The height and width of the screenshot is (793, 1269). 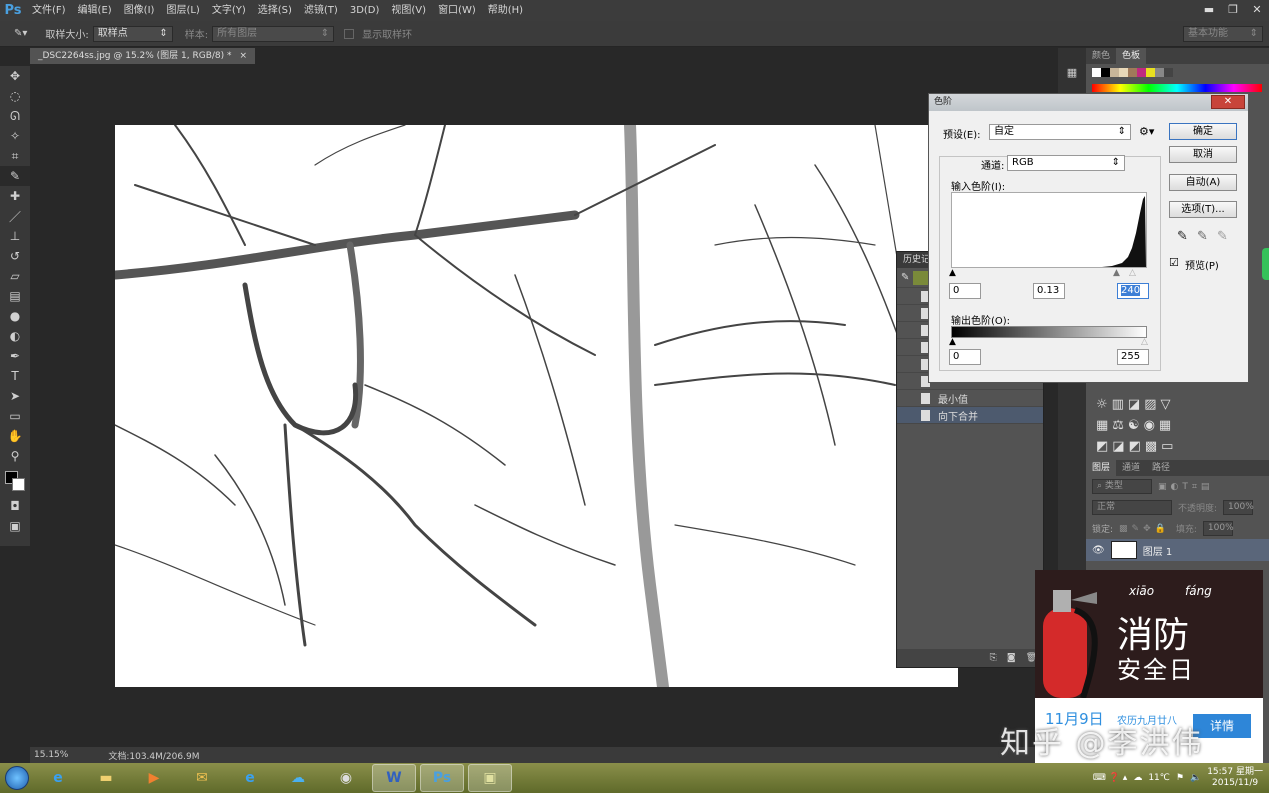 I want to click on document-tab-close-icon: ×, so click(x=244, y=56).